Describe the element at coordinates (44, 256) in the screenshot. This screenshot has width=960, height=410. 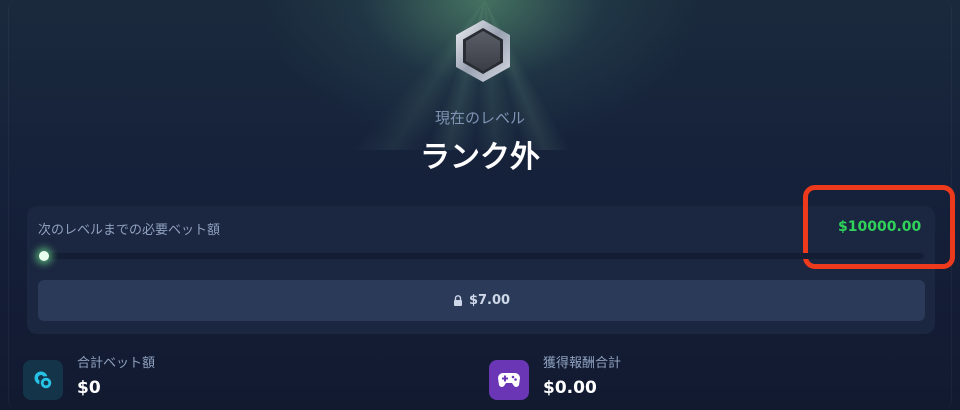
I see `progress-indicator-dot` at that location.